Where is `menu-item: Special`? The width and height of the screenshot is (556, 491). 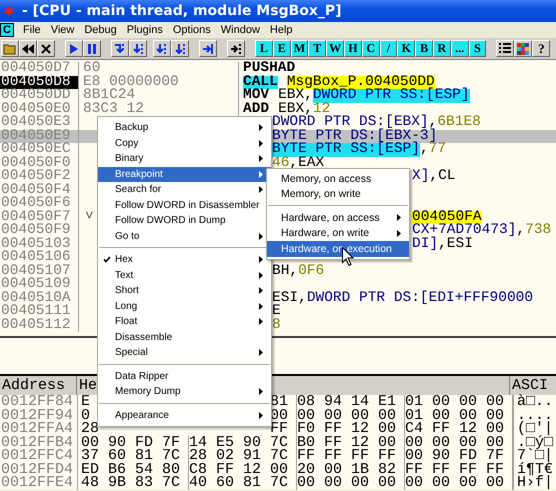
menu-item: Special is located at coordinates (184, 352).